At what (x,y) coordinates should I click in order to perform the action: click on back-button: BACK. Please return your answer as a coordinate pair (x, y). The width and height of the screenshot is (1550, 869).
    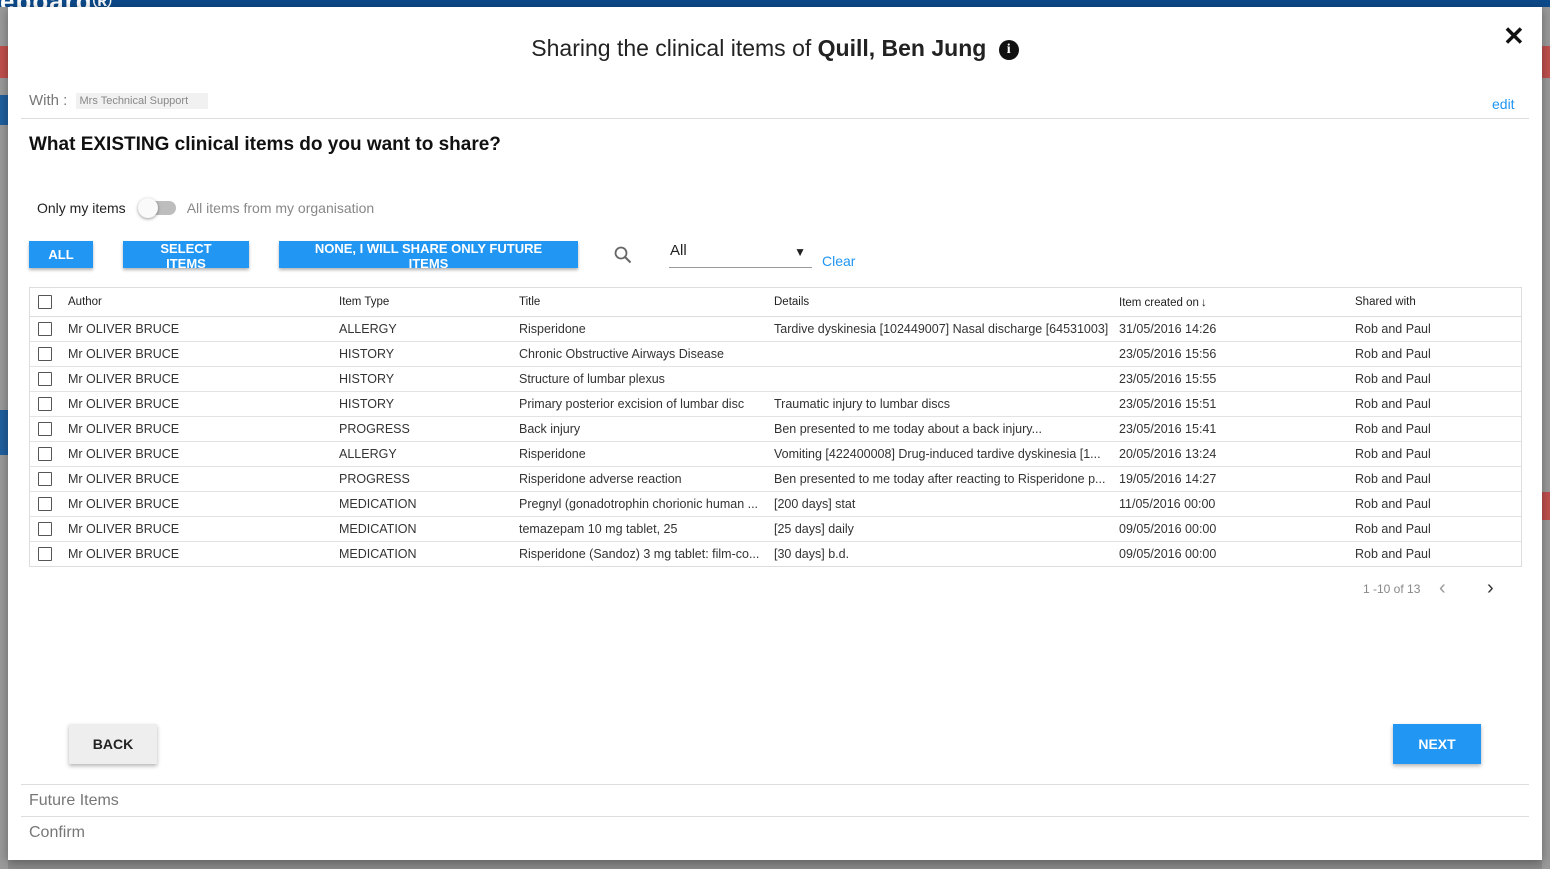
    Looking at the image, I should click on (113, 744).